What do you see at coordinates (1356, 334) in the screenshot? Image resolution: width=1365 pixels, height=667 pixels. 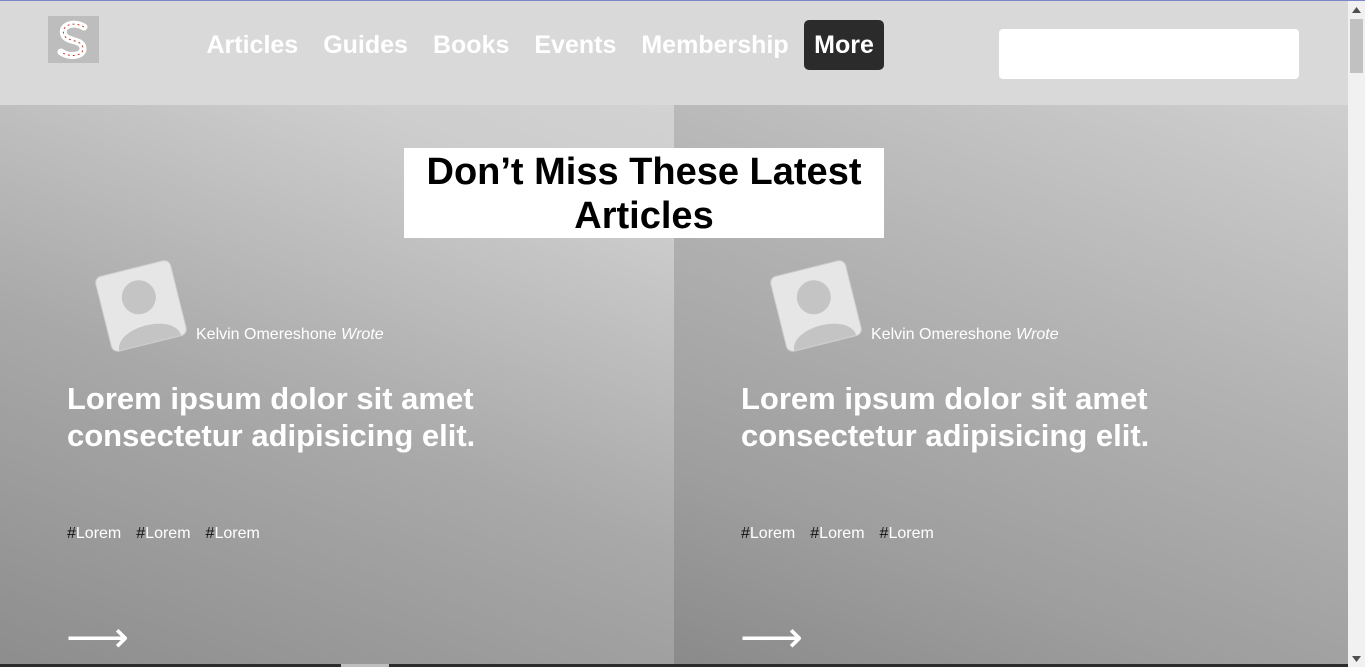 I see `vertical-scrollbar` at bounding box center [1356, 334].